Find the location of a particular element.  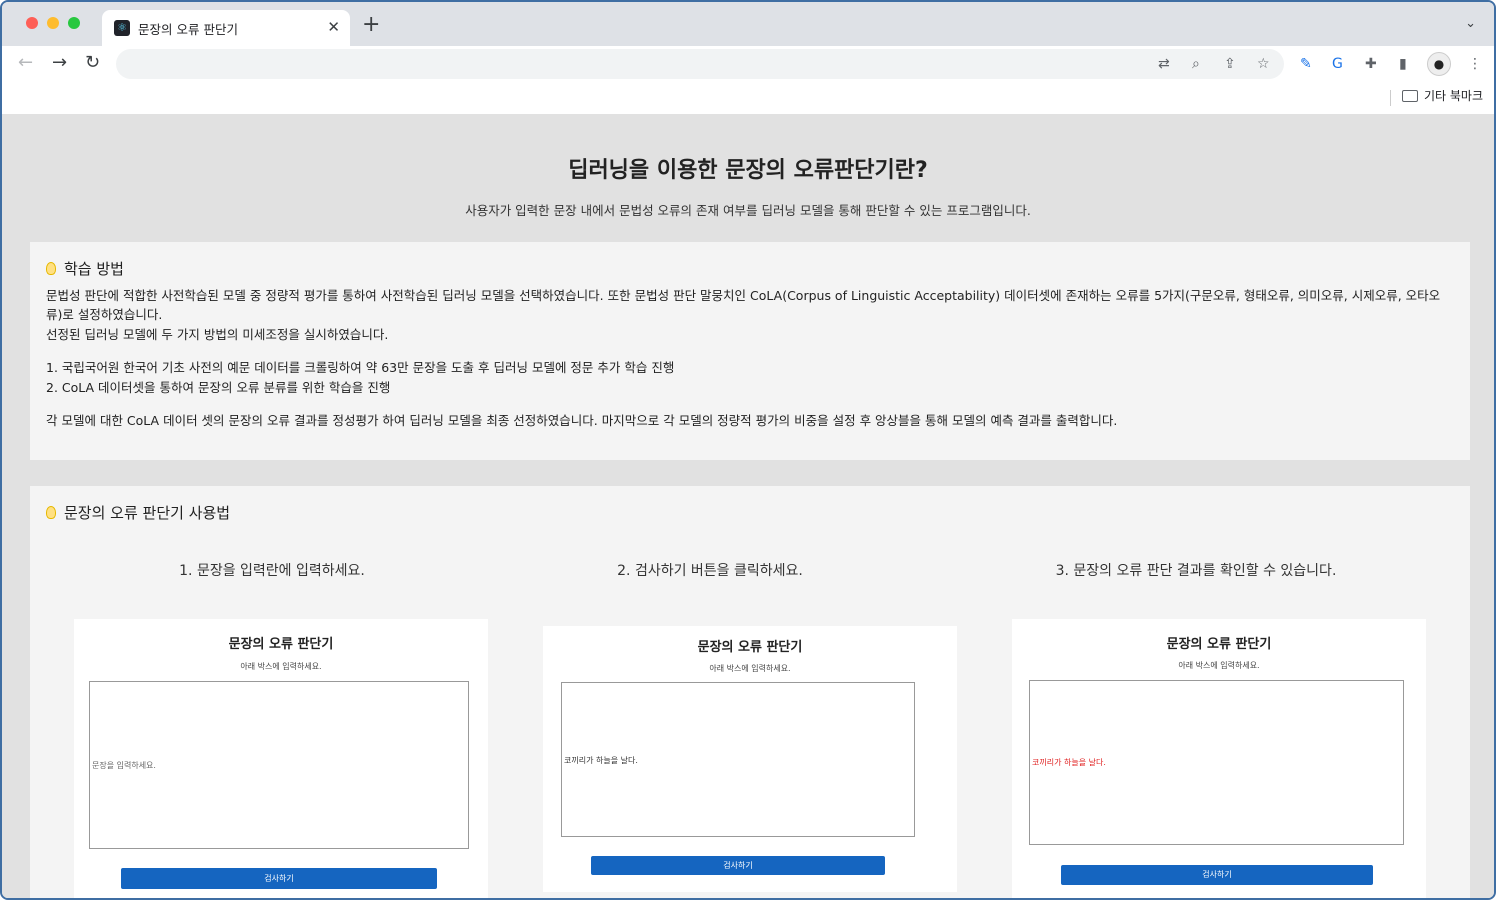

extensions-puzzle-icon: ✚ is located at coordinates (1371, 64).